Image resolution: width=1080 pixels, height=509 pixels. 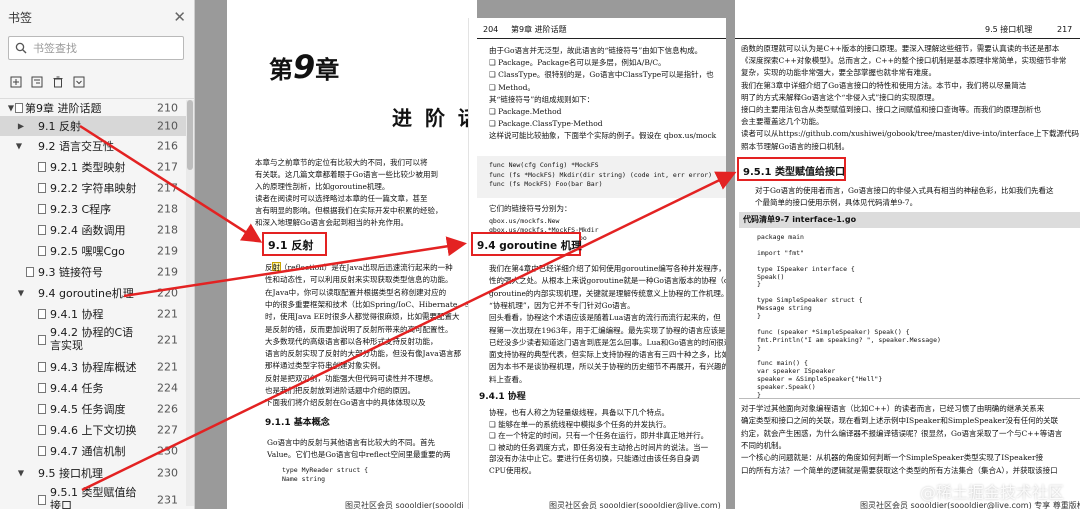 What do you see at coordinates (97, 473) in the screenshot?
I see `bookmark-item: ▼ 9.5 接口机理 230` at bounding box center [97, 473].